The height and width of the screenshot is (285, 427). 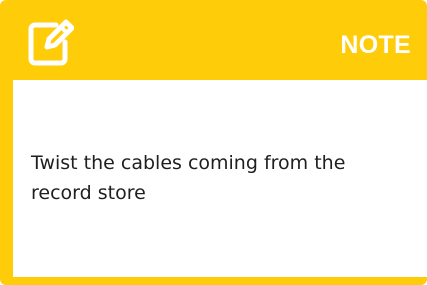 What do you see at coordinates (51, 42) in the screenshot?
I see `edit-icon` at bounding box center [51, 42].